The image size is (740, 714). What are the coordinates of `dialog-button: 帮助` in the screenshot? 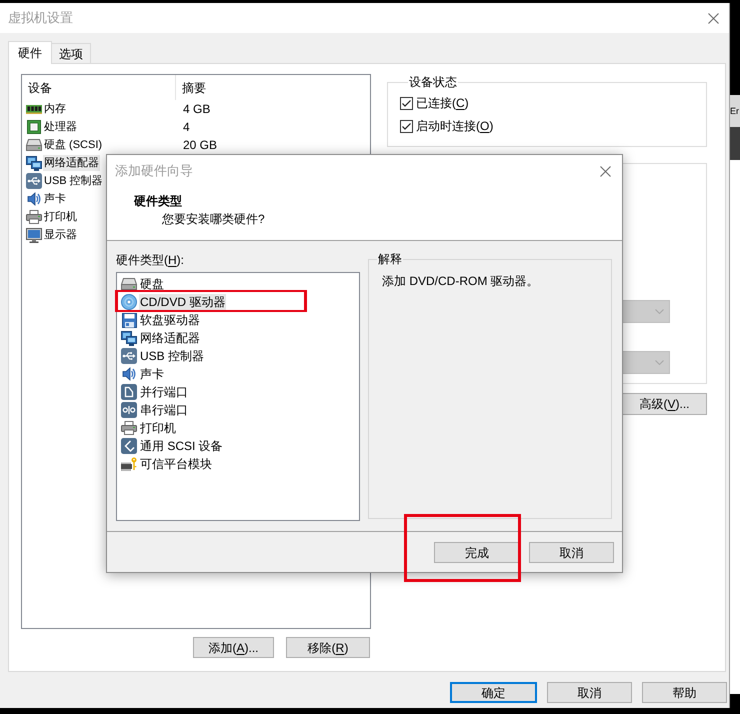 It's located at (684, 692).